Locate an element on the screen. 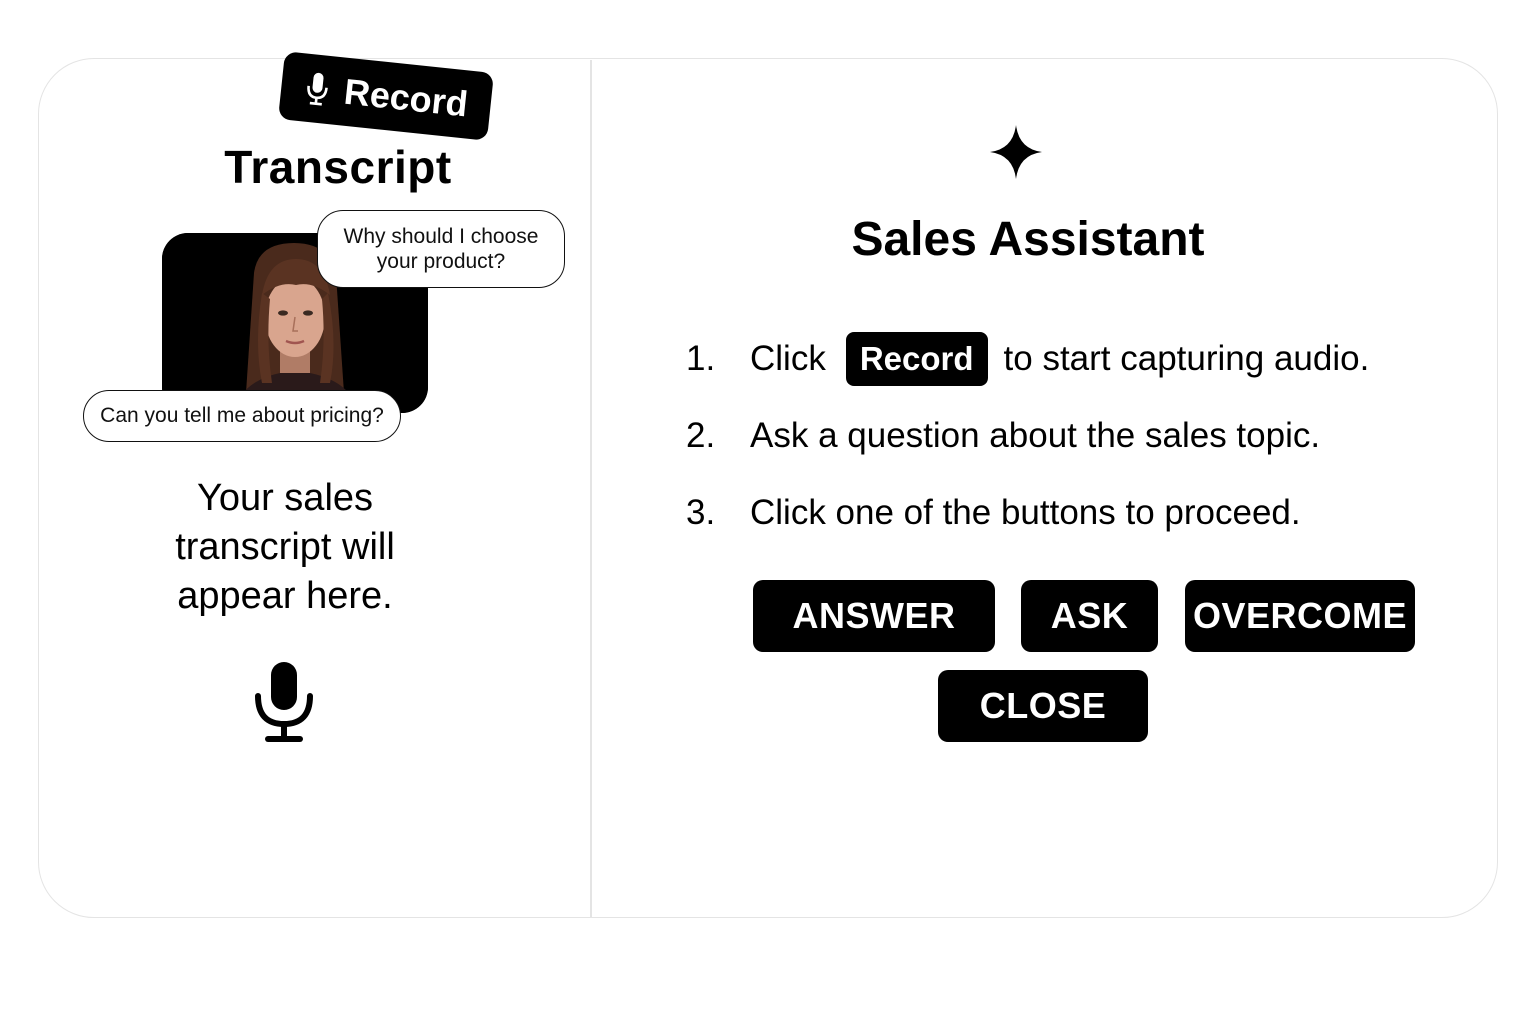 The height and width of the screenshot is (1024, 1536). bubble-question-text: Why should I choose your product? is located at coordinates (441, 249).